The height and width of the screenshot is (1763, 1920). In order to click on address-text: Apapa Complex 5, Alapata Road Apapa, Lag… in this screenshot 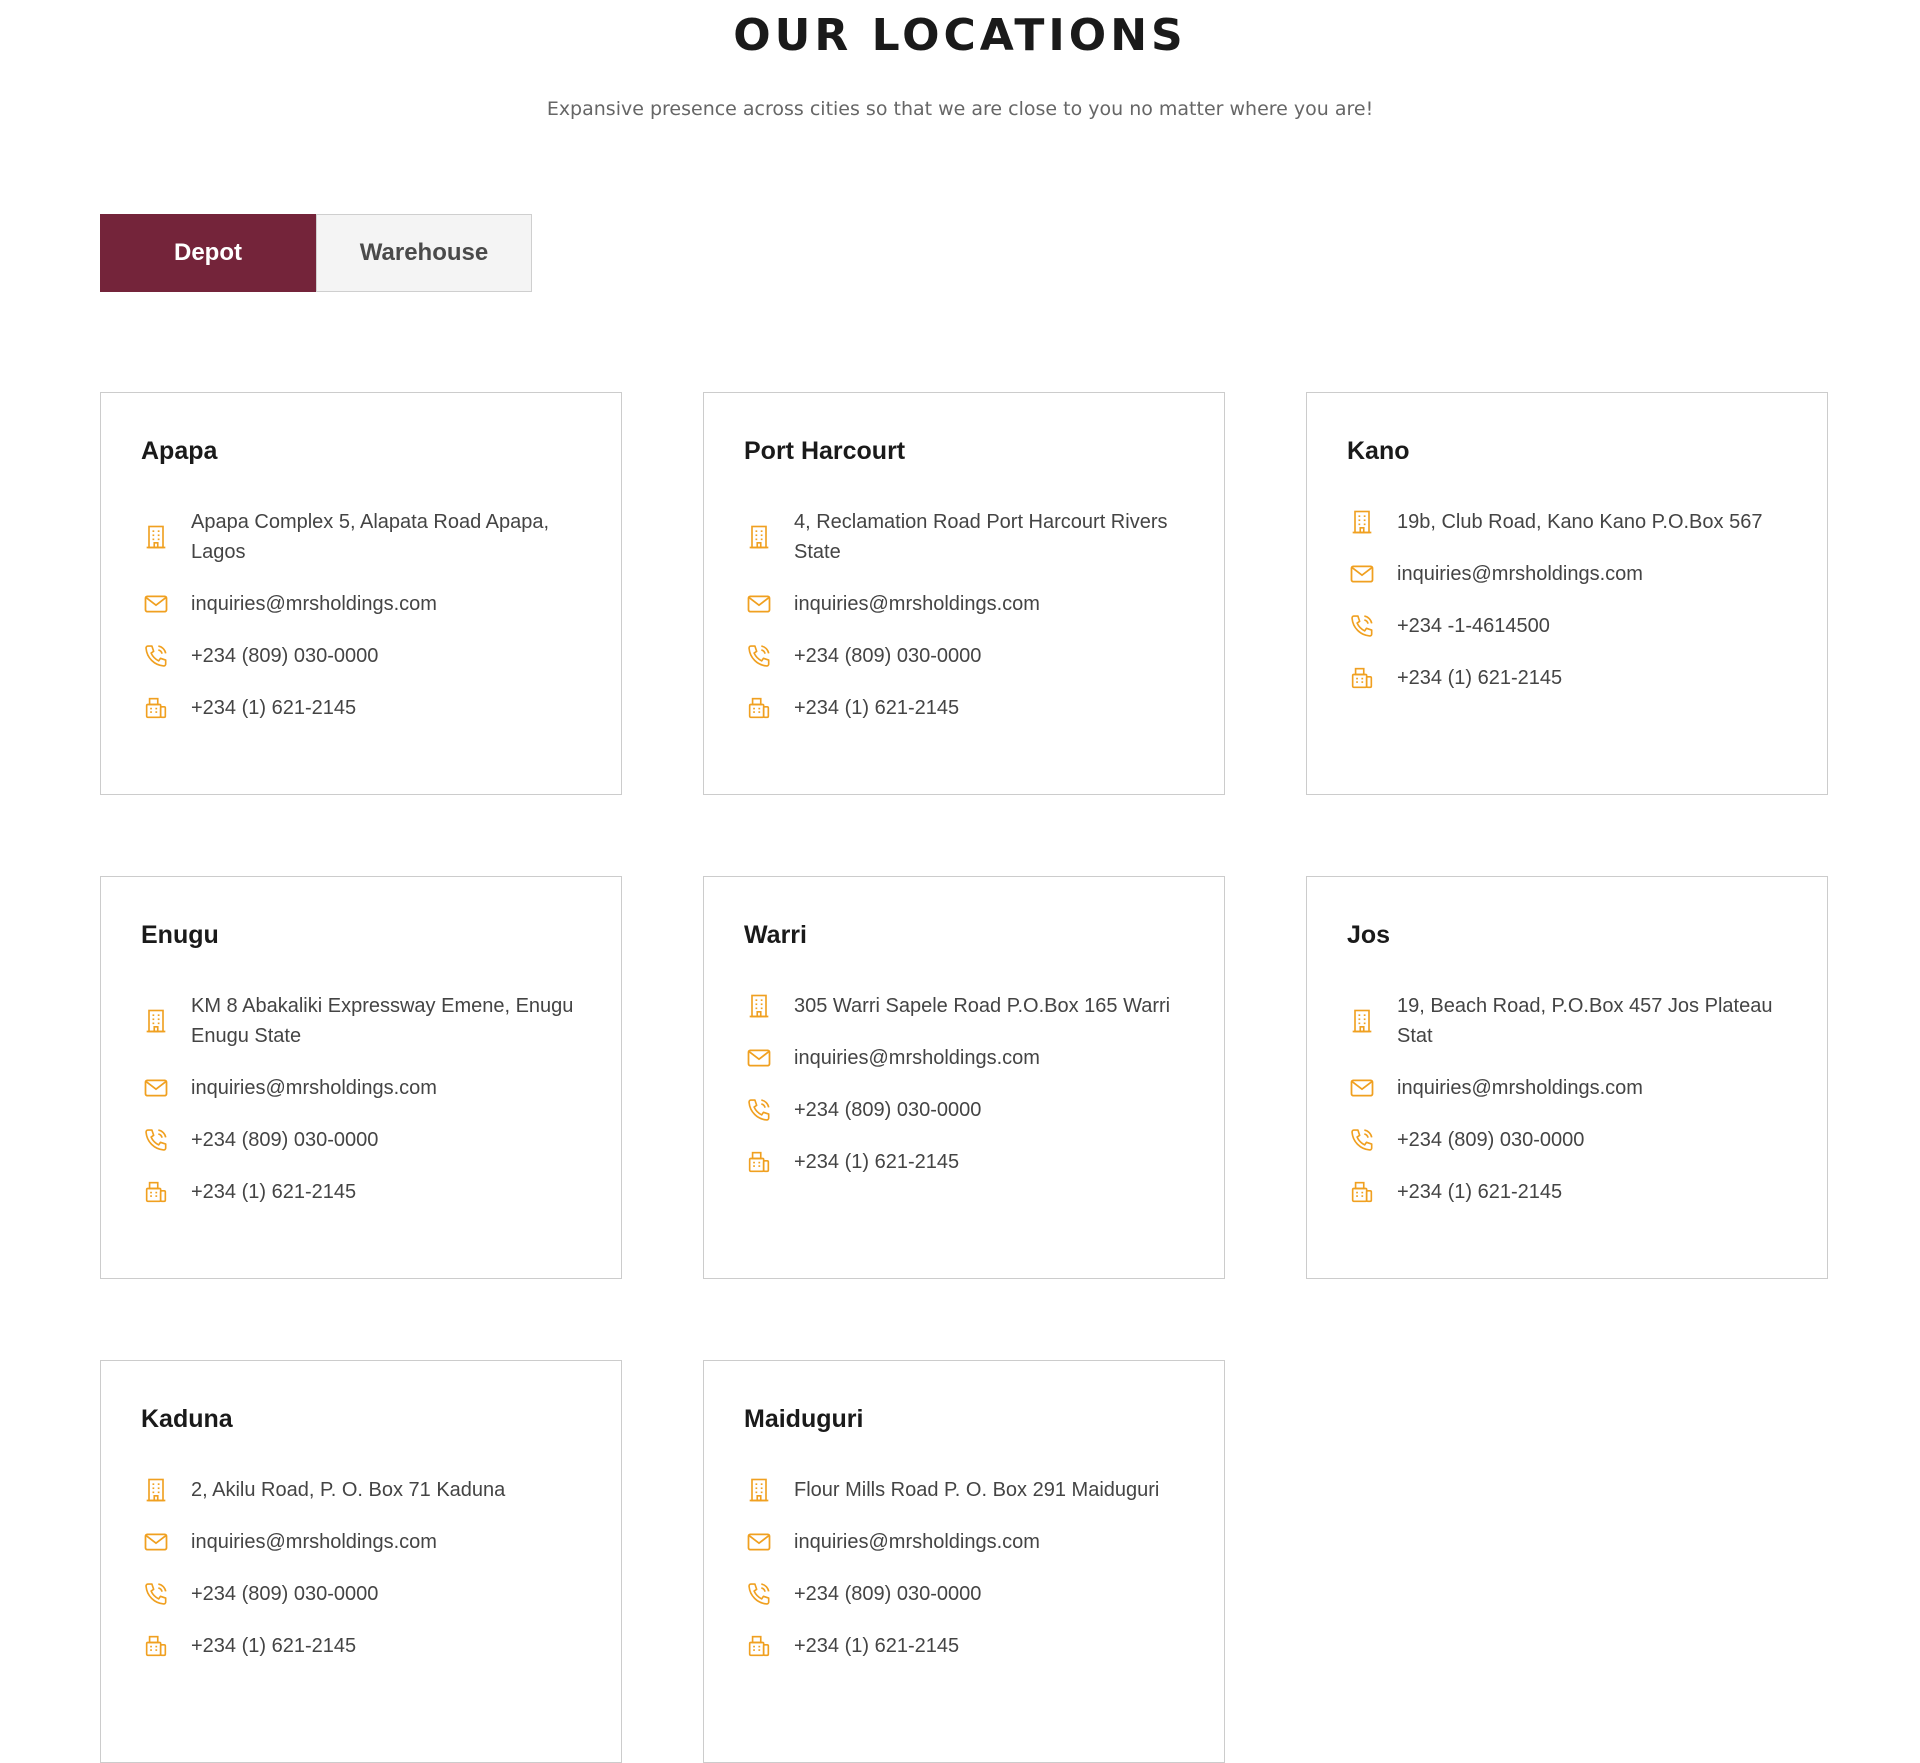, I will do `click(370, 537)`.